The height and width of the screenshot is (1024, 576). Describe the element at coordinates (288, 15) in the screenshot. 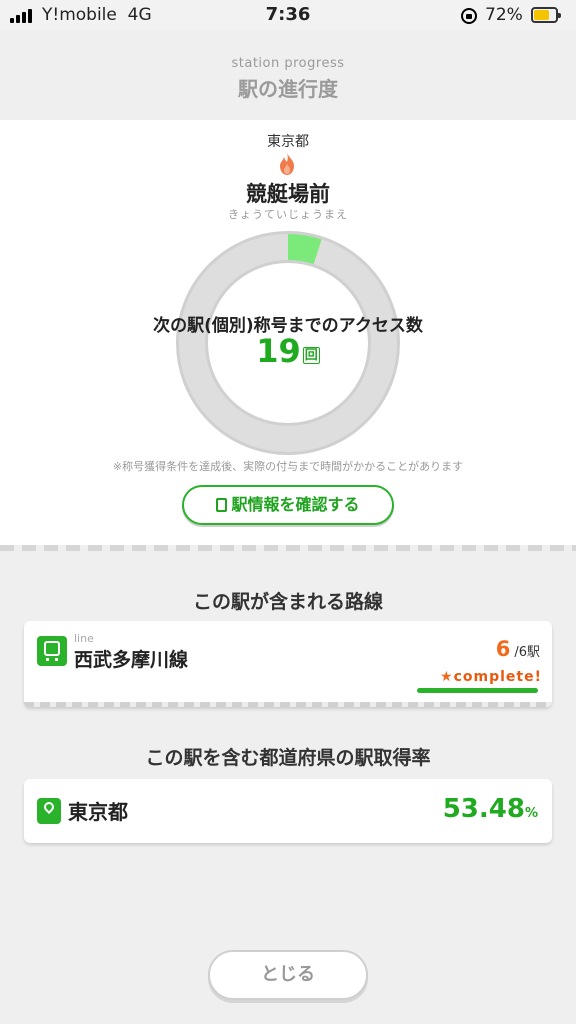

I see `status-bar: Y!mobile 4G 7:36 72%` at that location.